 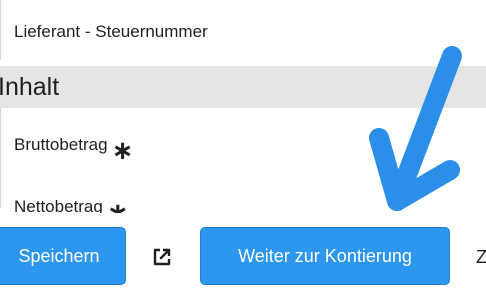 I want to click on save-button-label: Speichern, so click(x=59, y=255).